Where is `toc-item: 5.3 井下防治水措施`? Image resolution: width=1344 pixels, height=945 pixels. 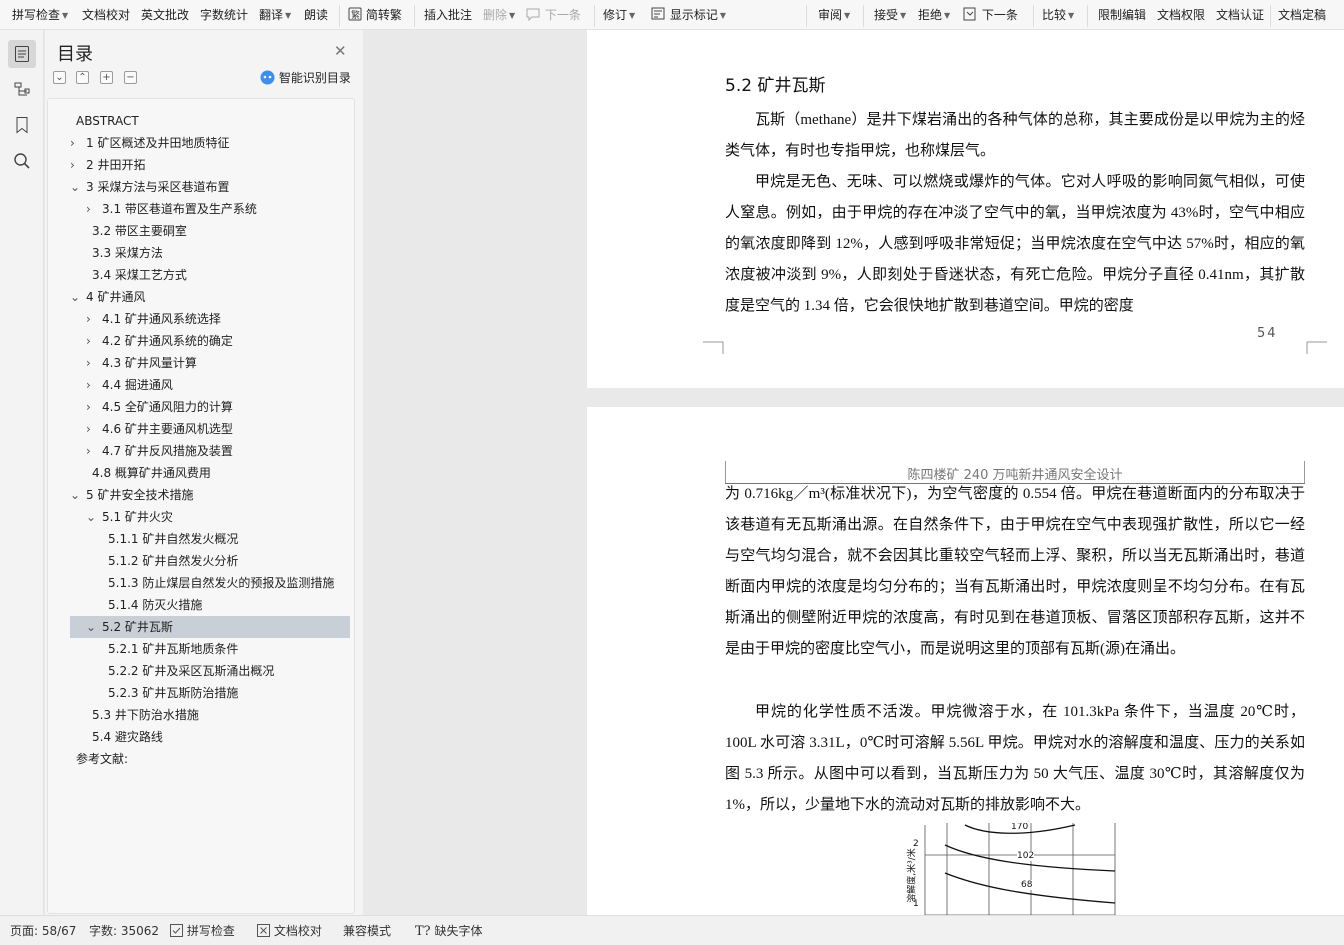
toc-item: 5.3 井下防治水措施 is located at coordinates (210, 715).